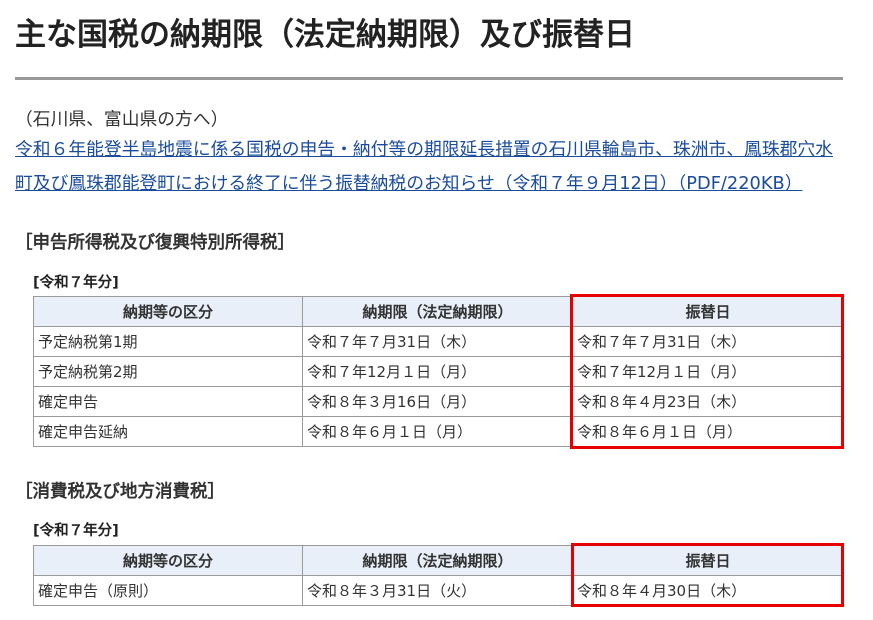 This screenshot has width=873, height=620. Describe the element at coordinates (708, 590) in the screenshot. I see `table-cell-transfer-date: 令和８年４月30日（木）` at that location.